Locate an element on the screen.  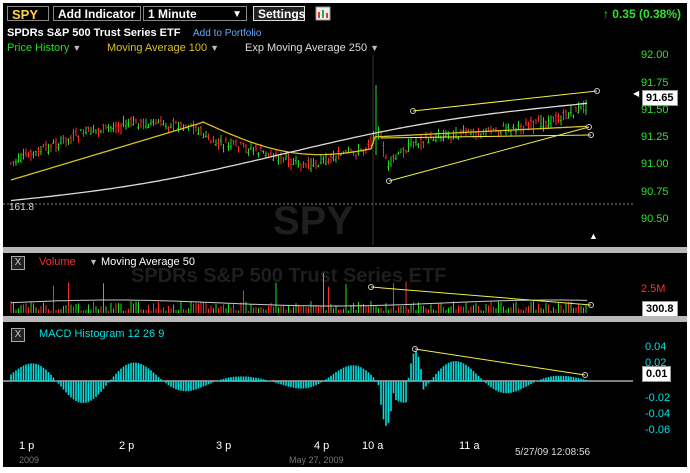
volume-last-tag: 300.8 is located at coordinates (660, 309).